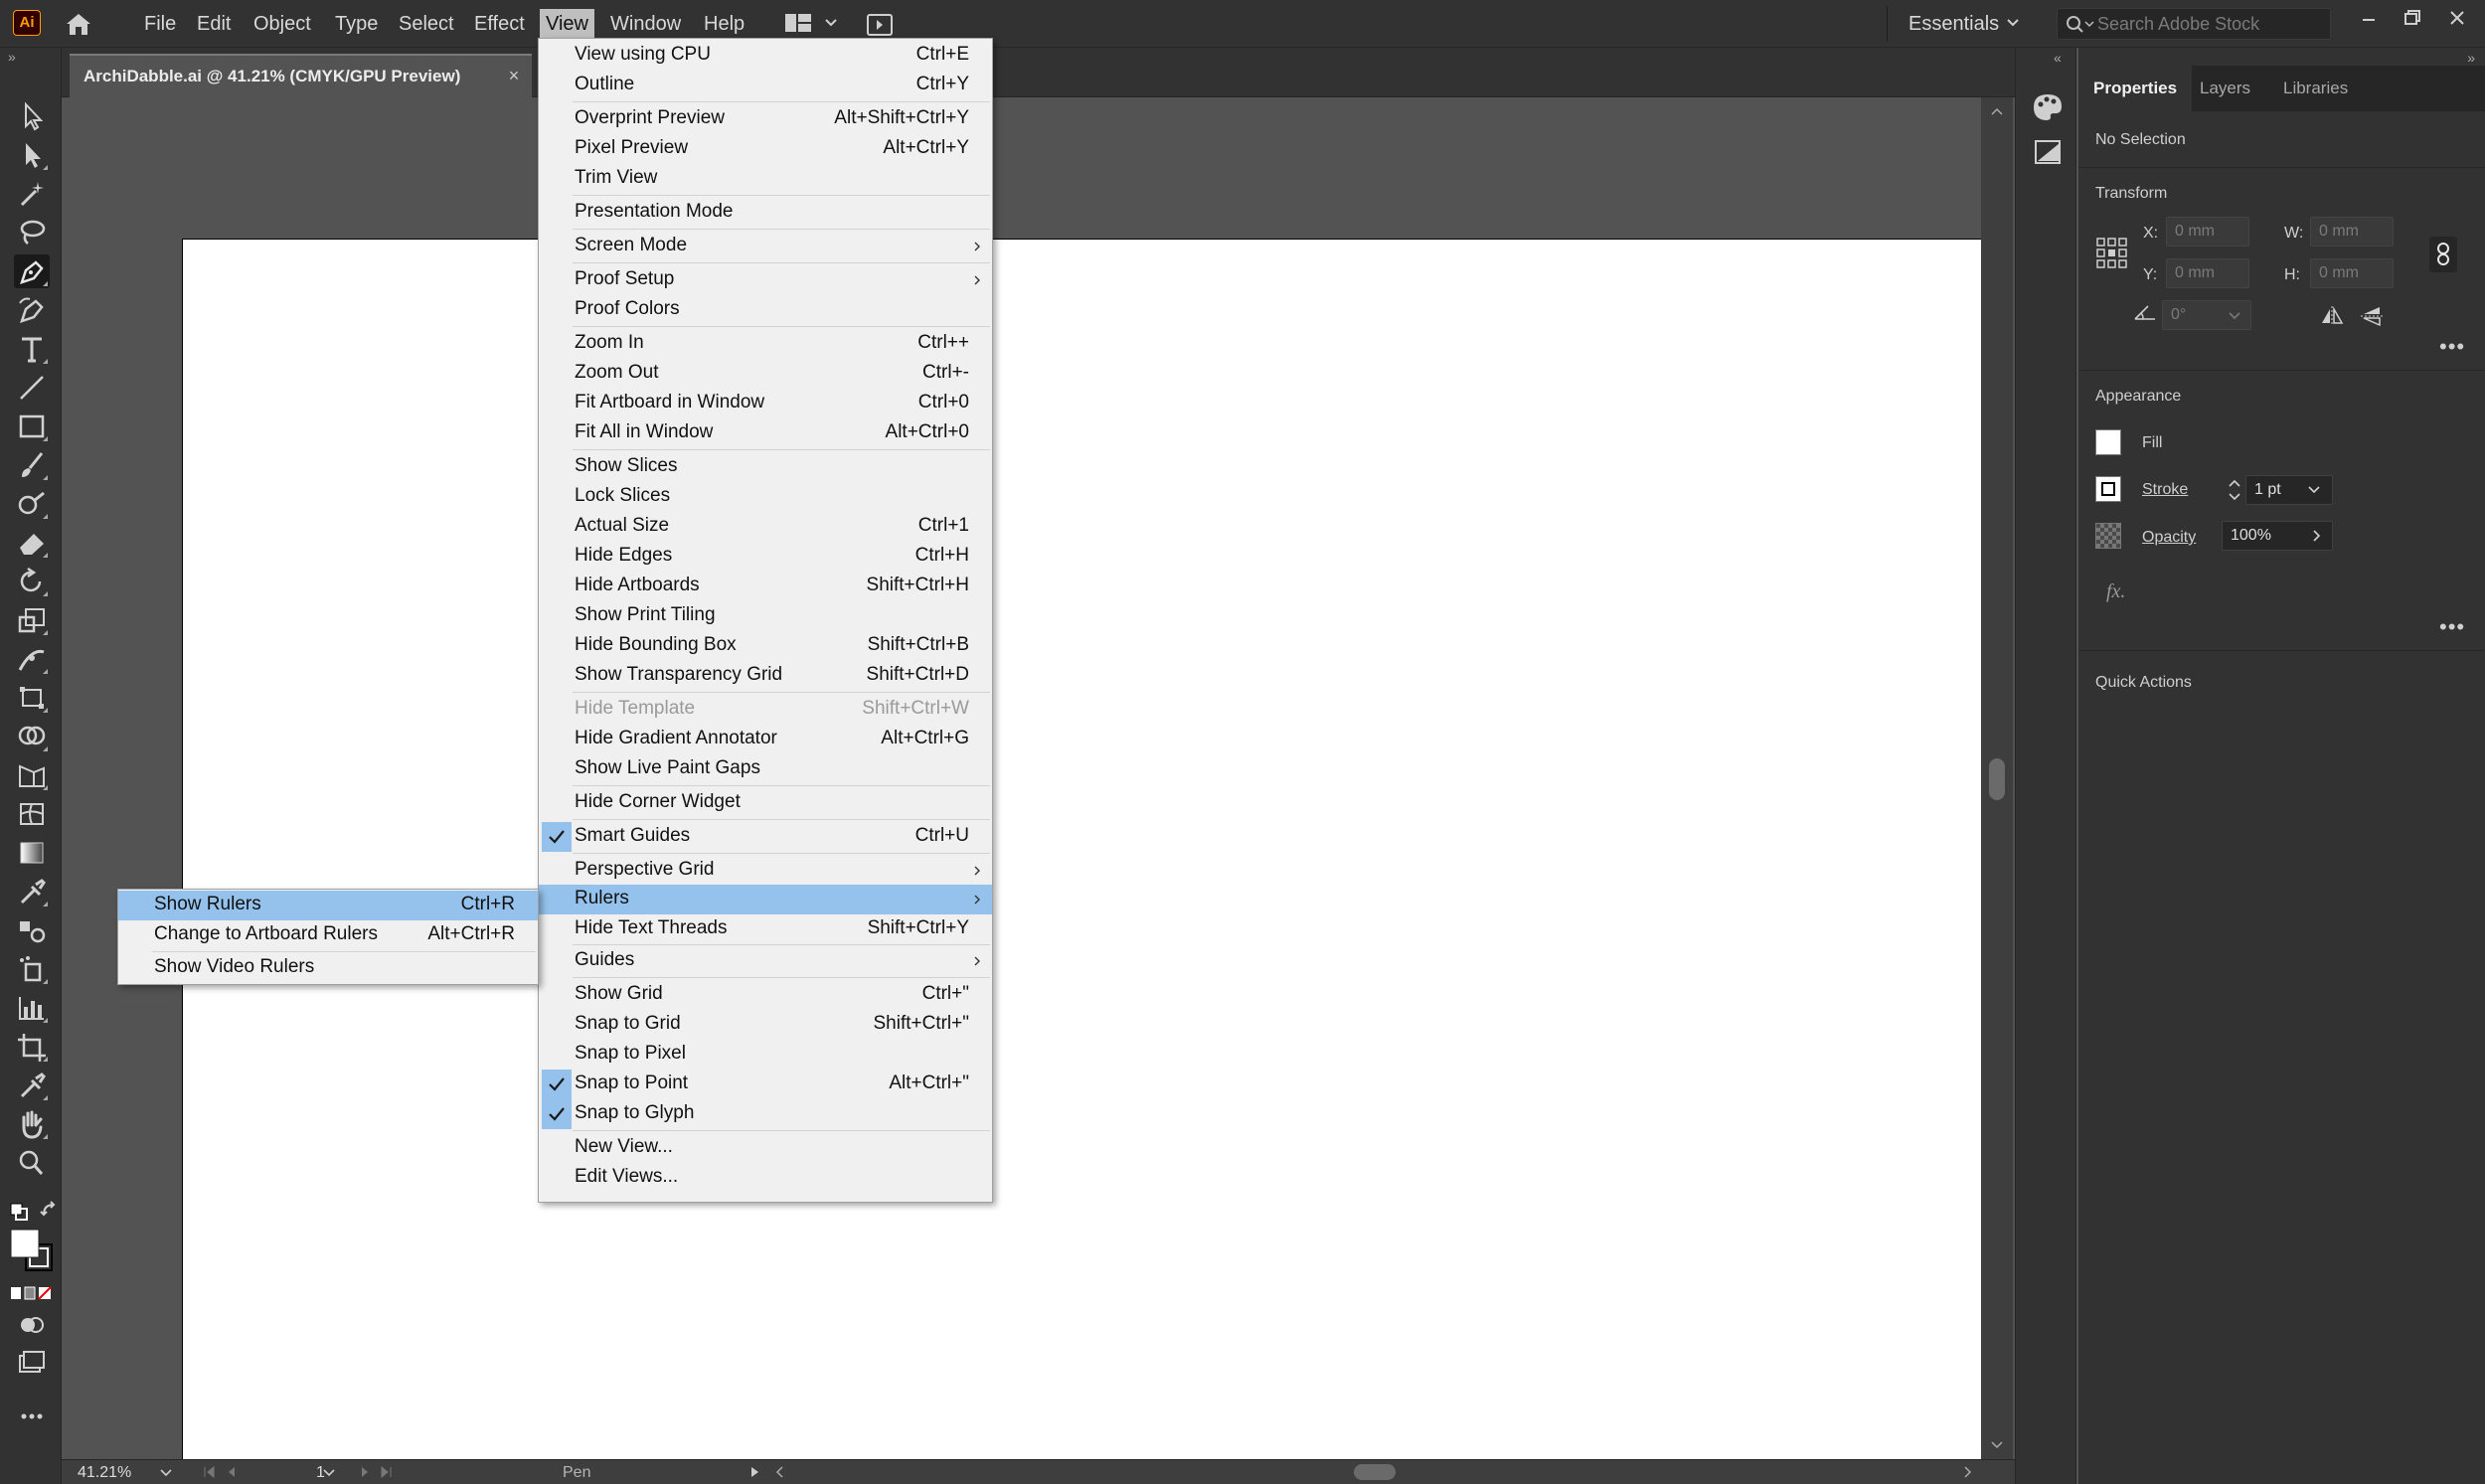 The width and height of the screenshot is (2485, 1484). Describe the element at coordinates (2372, 316) in the screenshot. I see `flip-vertical-icon` at that location.